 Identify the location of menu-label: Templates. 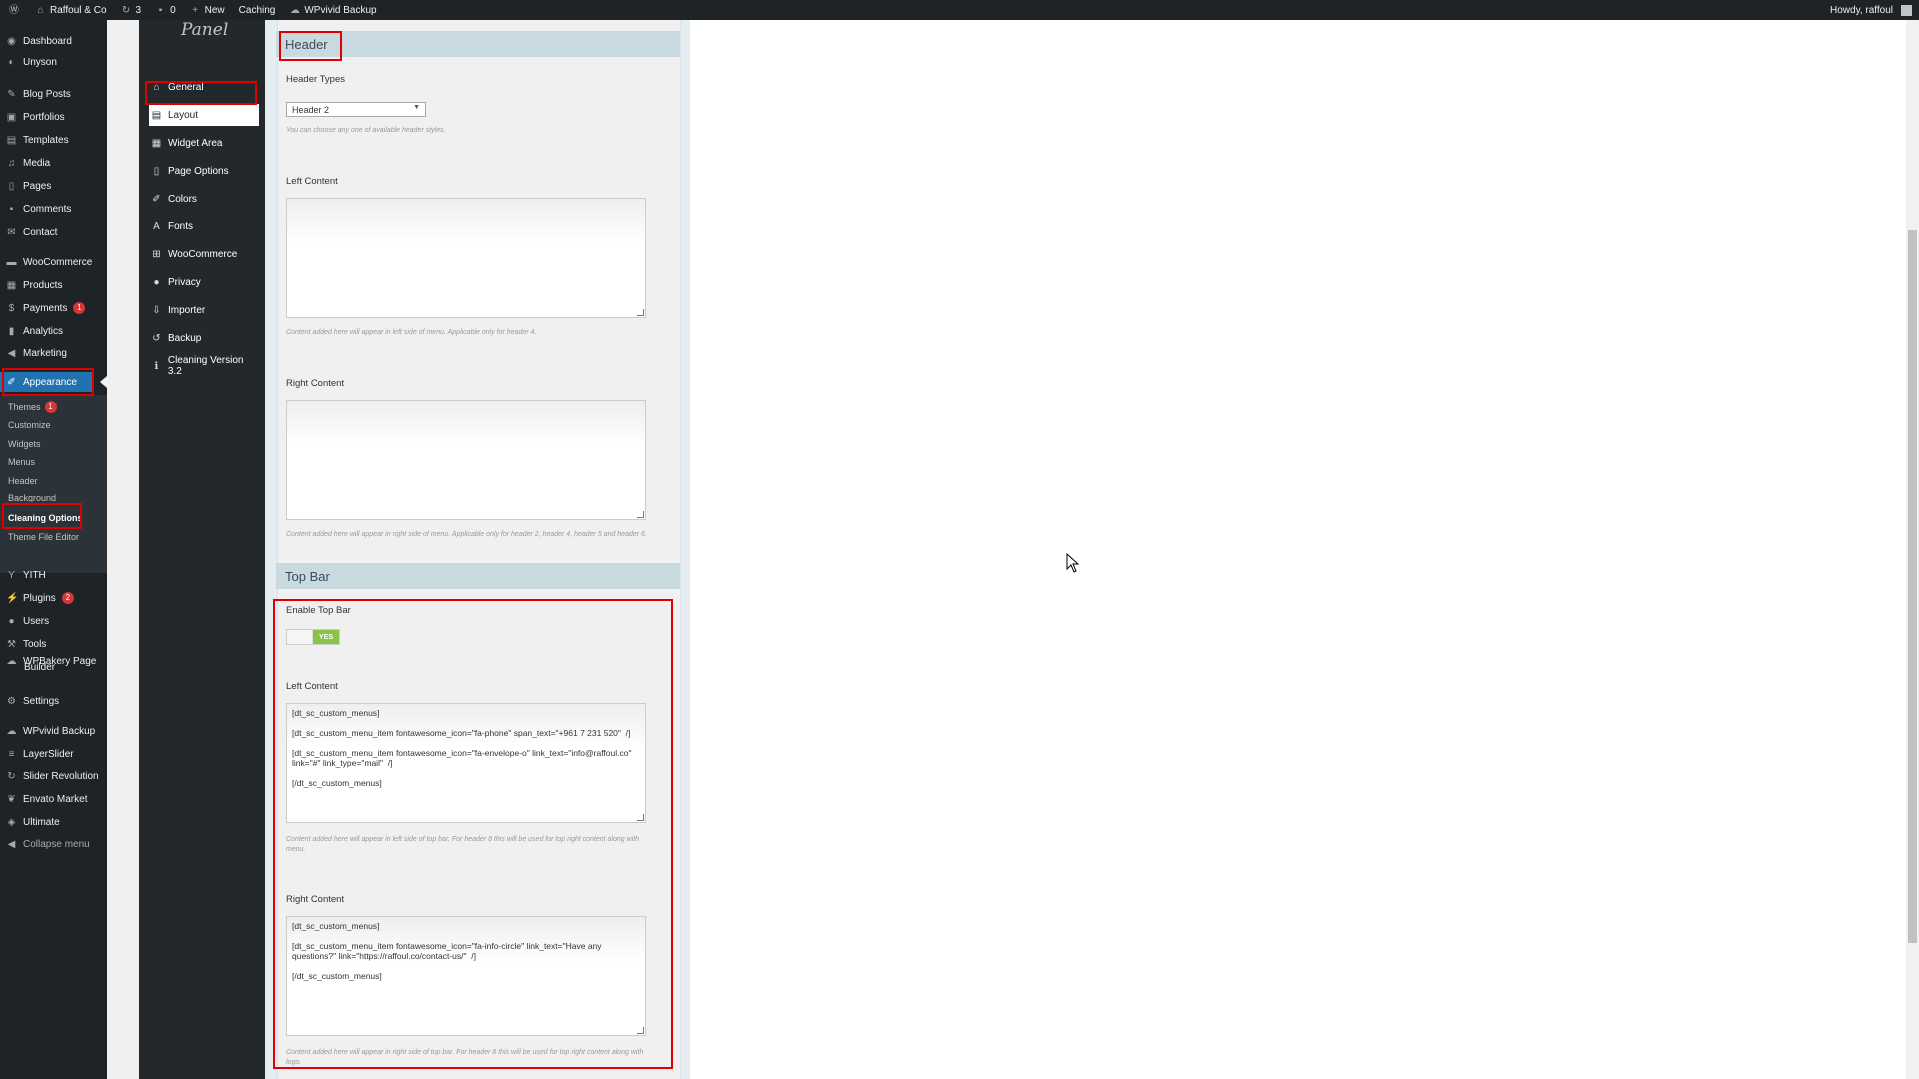
(46, 140).